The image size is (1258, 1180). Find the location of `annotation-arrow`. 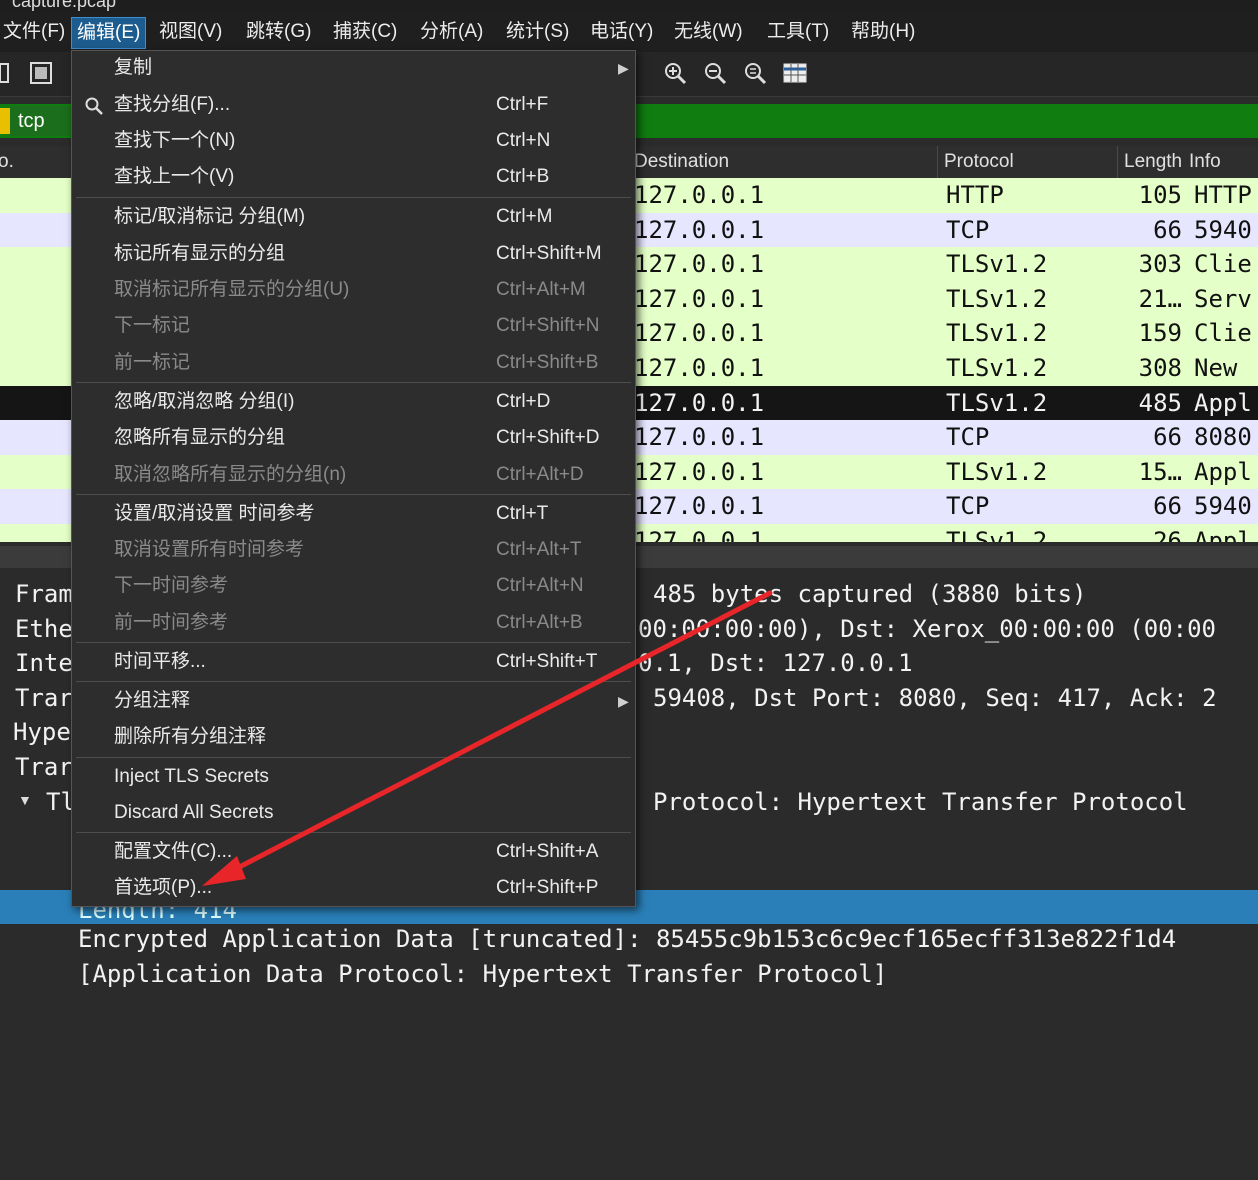

annotation-arrow is located at coordinates (487, 738).